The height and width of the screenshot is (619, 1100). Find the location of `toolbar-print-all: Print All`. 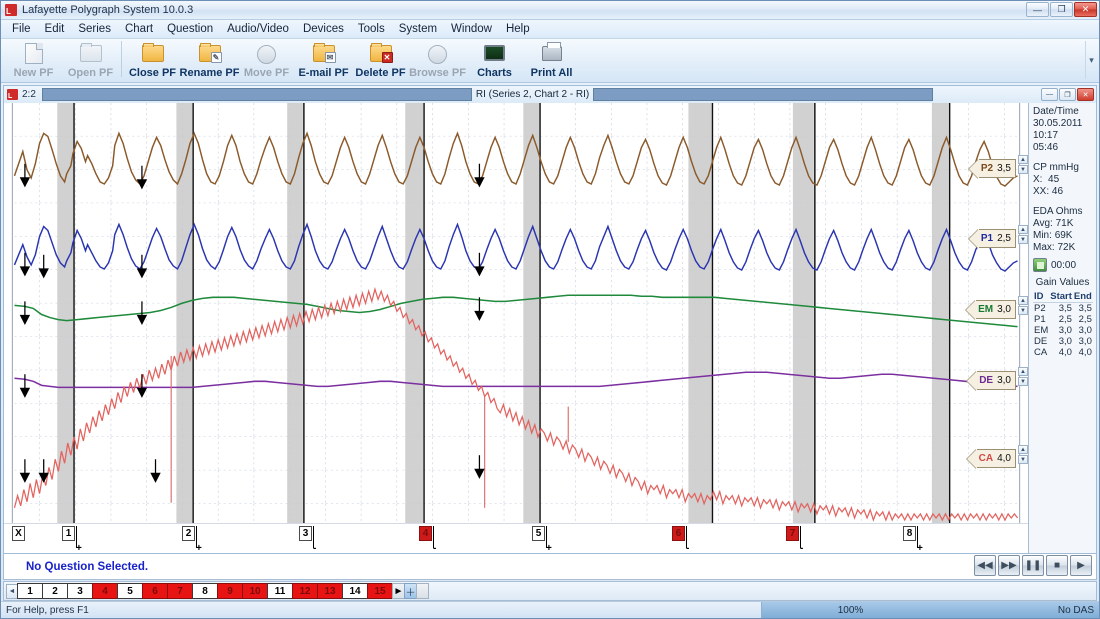

toolbar-print-all: Print All is located at coordinates (551, 61).